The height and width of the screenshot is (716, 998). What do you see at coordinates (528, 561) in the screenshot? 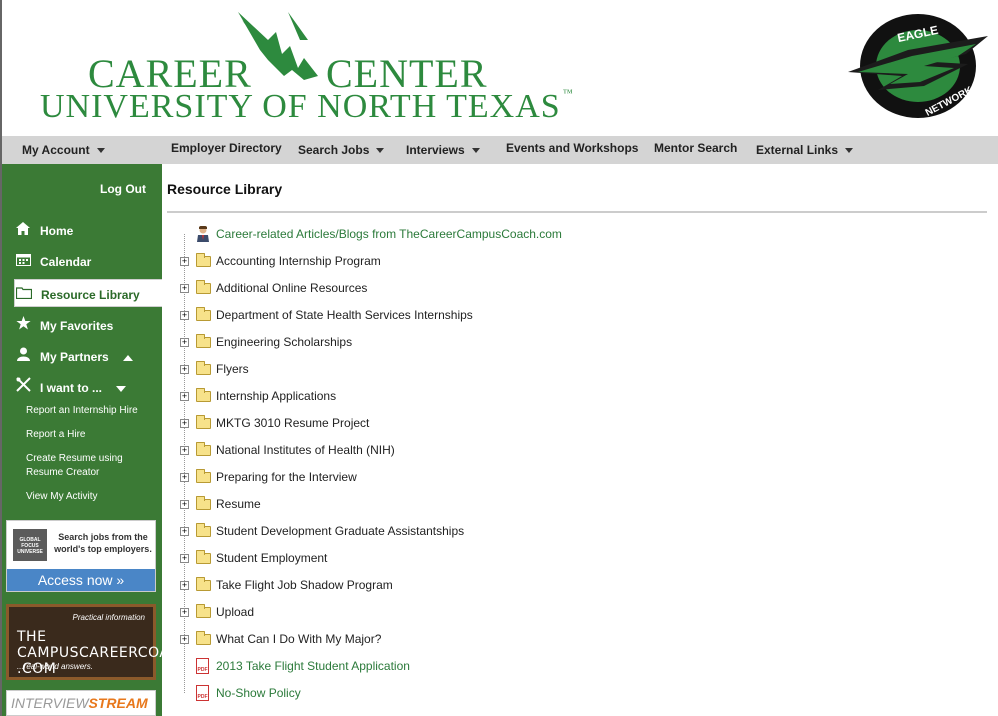
I see `tree-folder-row: + Student Employment` at bounding box center [528, 561].